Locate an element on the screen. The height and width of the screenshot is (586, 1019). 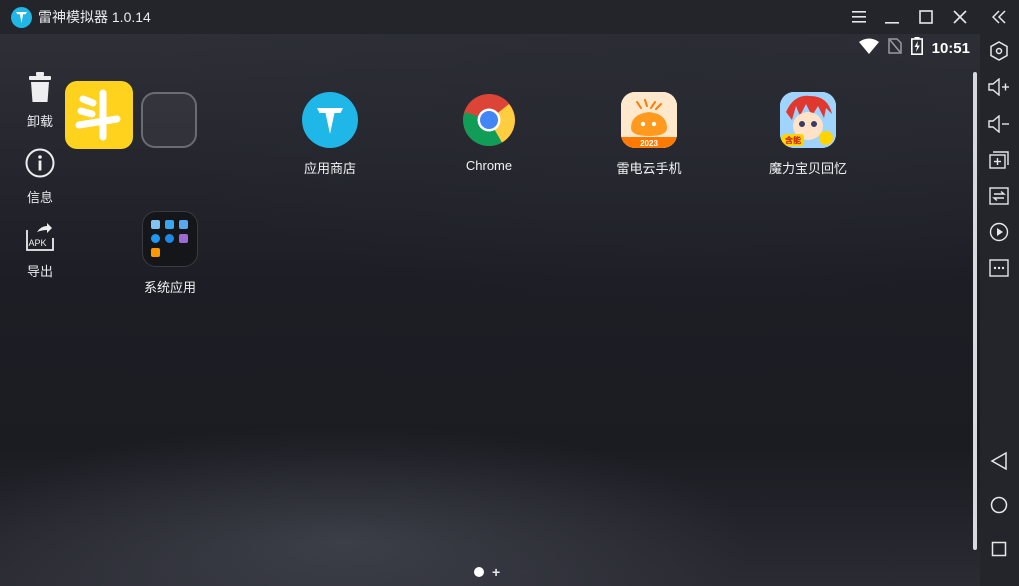
info-button: 信息 is located at coordinates (40, 177).